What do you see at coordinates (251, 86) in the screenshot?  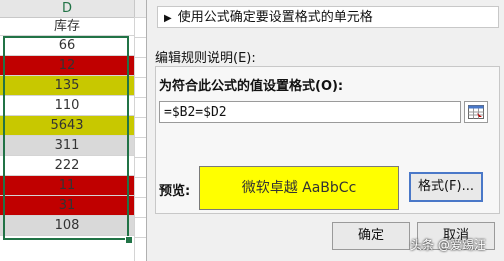 I see `formula-label: 为符合此公式的值设置格式(O):` at bounding box center [251, 86].